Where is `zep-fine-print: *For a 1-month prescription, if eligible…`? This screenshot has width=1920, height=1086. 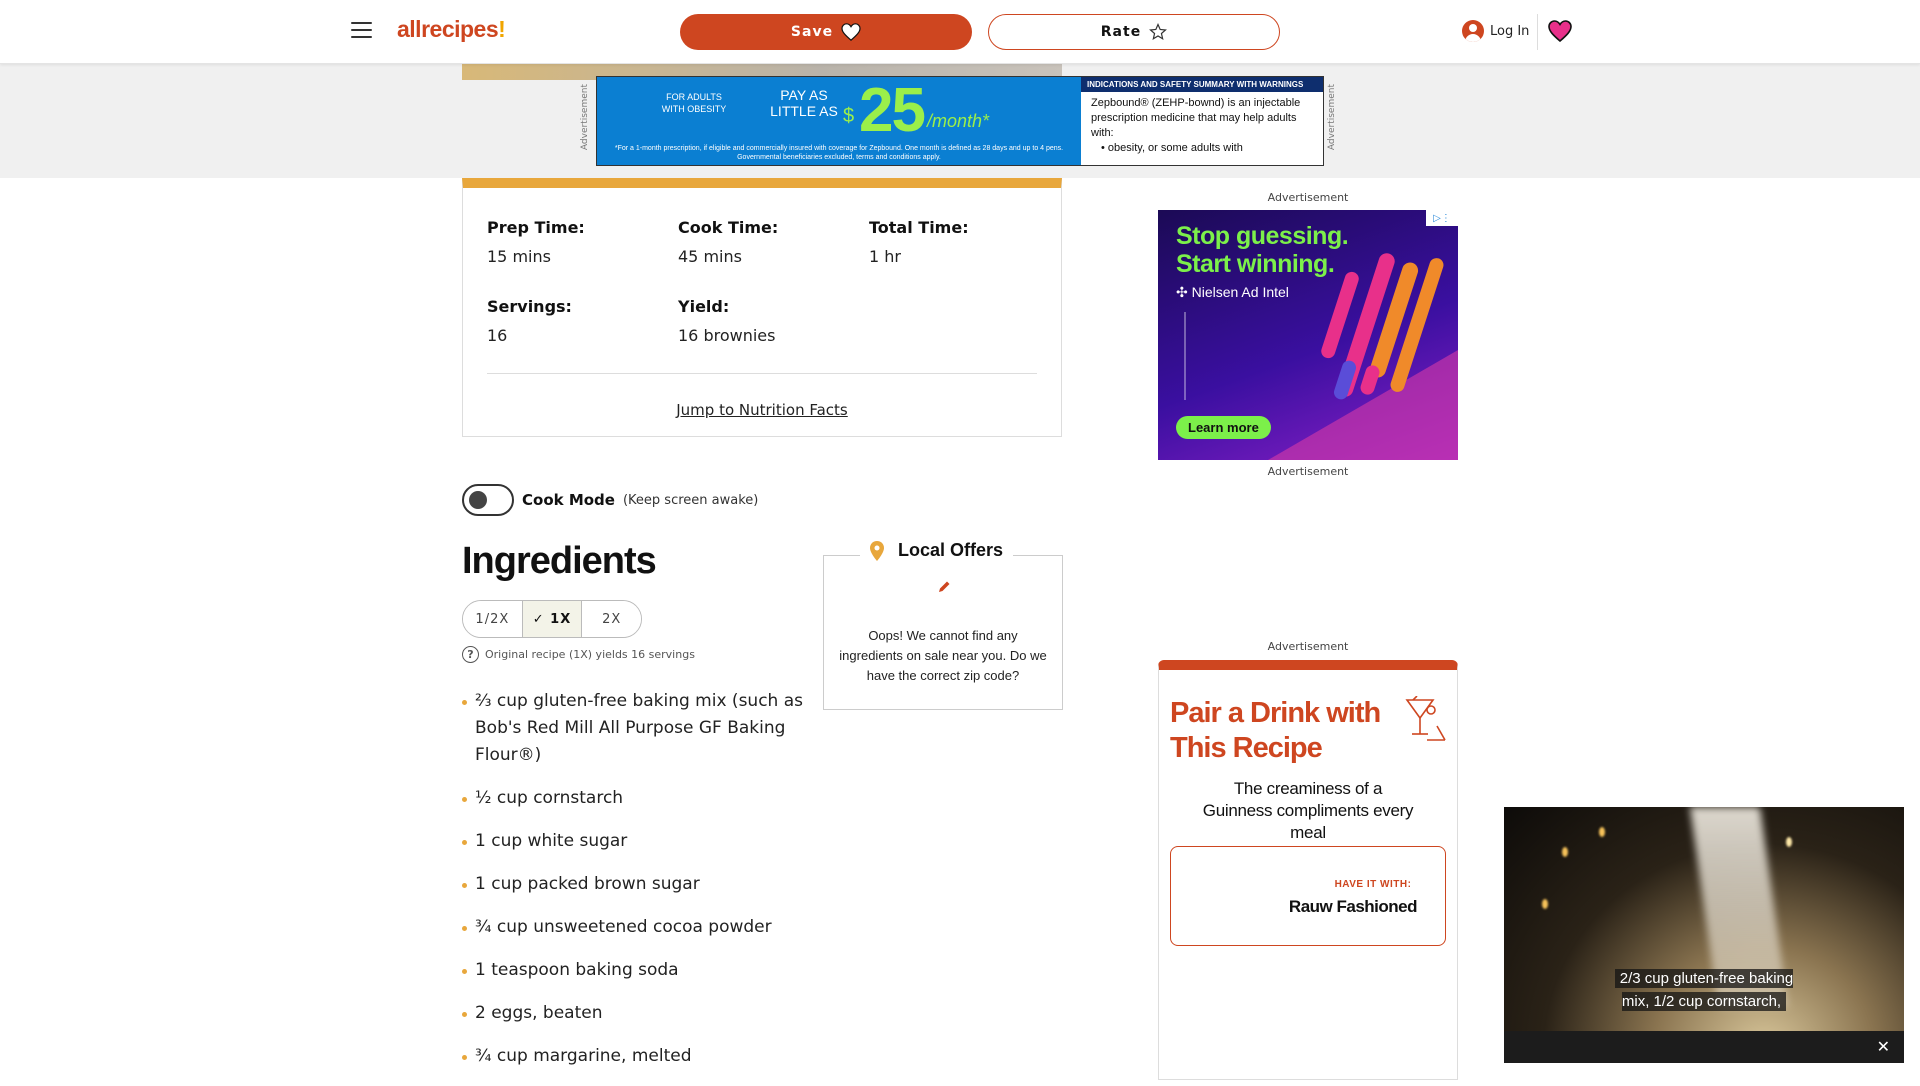 zep-fine-print: *For a 1-month prescription, if eligible… is located at coordinates (839, 153).